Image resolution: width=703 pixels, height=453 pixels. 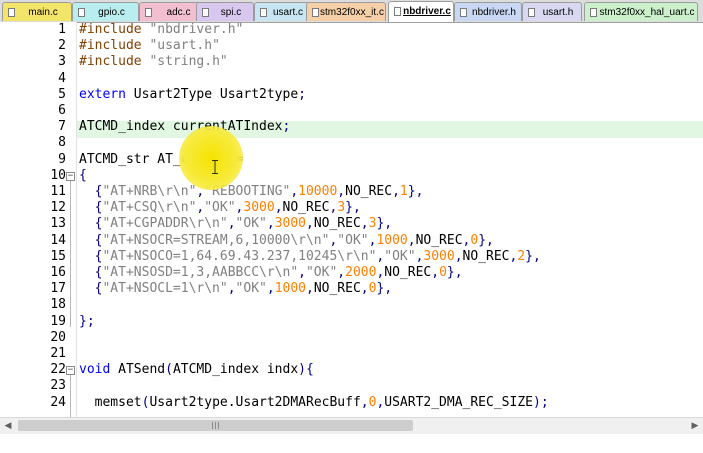 I want to click on tab-gpio-c: gpio.c, so click(x=105, y=11).